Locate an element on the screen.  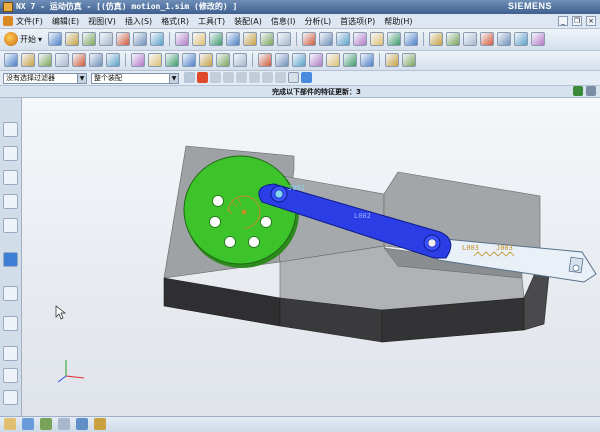
start-button: 开始 ▾ is located at coordinates (23, 39).